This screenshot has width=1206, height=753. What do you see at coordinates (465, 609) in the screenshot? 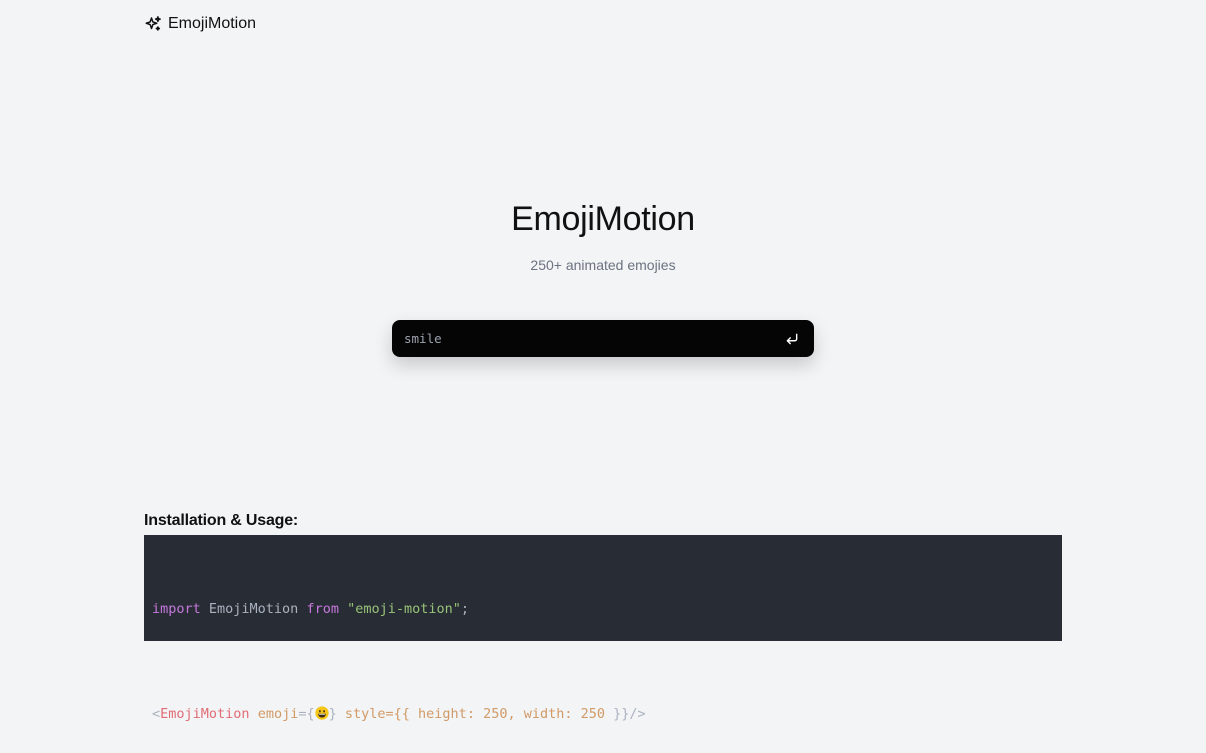
I see `code-semicolon: ;` at bounding box center [465, 609].